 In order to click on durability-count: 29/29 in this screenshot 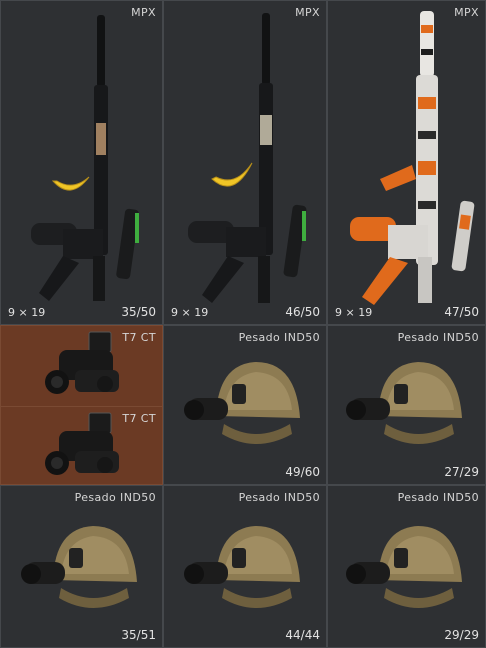, I will do `click(461, 635)`.